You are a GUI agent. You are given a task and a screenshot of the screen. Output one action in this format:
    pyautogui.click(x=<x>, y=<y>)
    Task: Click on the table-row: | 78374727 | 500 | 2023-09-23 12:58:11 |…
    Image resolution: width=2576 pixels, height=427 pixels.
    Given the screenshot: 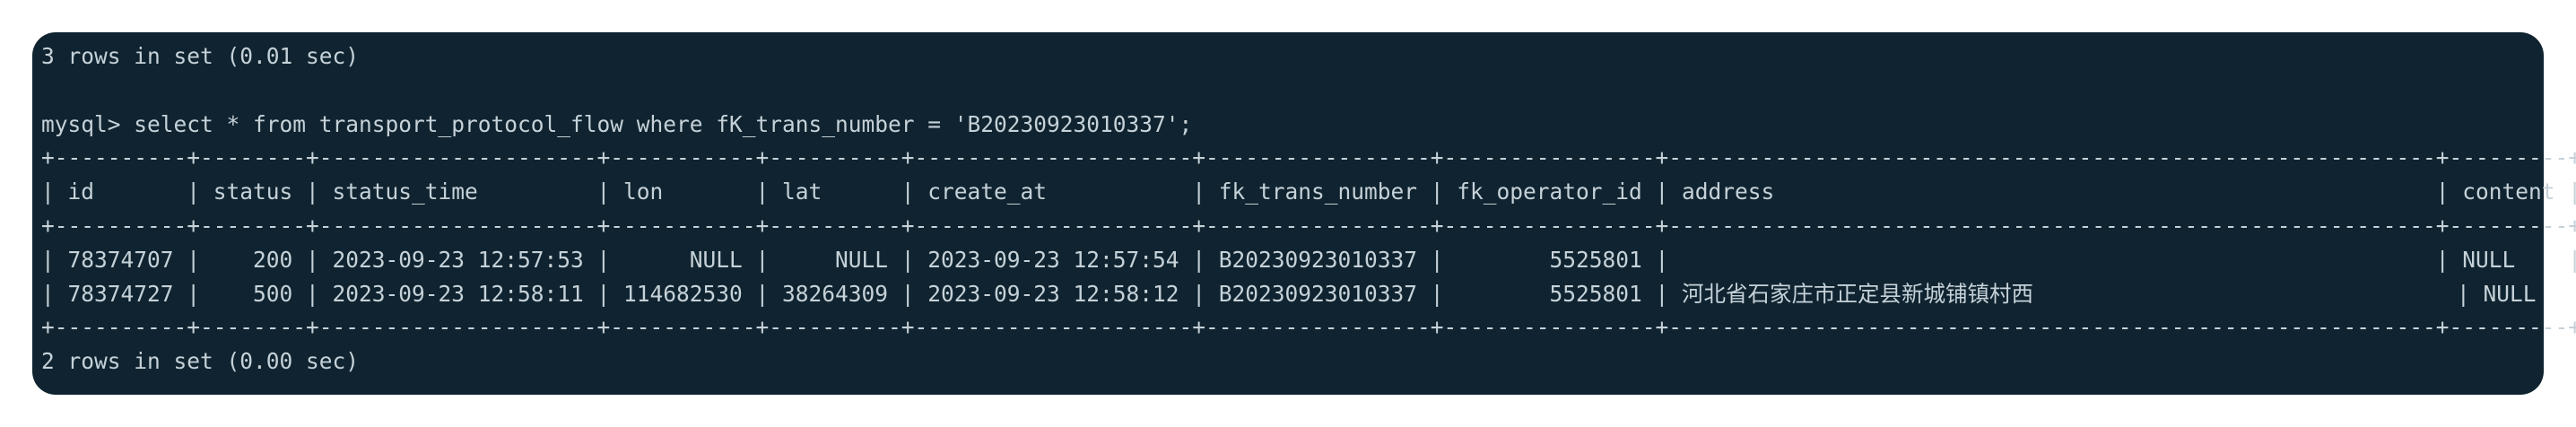 What is the action you would take?
    pyautogui.click(x=1308, y=293)
    